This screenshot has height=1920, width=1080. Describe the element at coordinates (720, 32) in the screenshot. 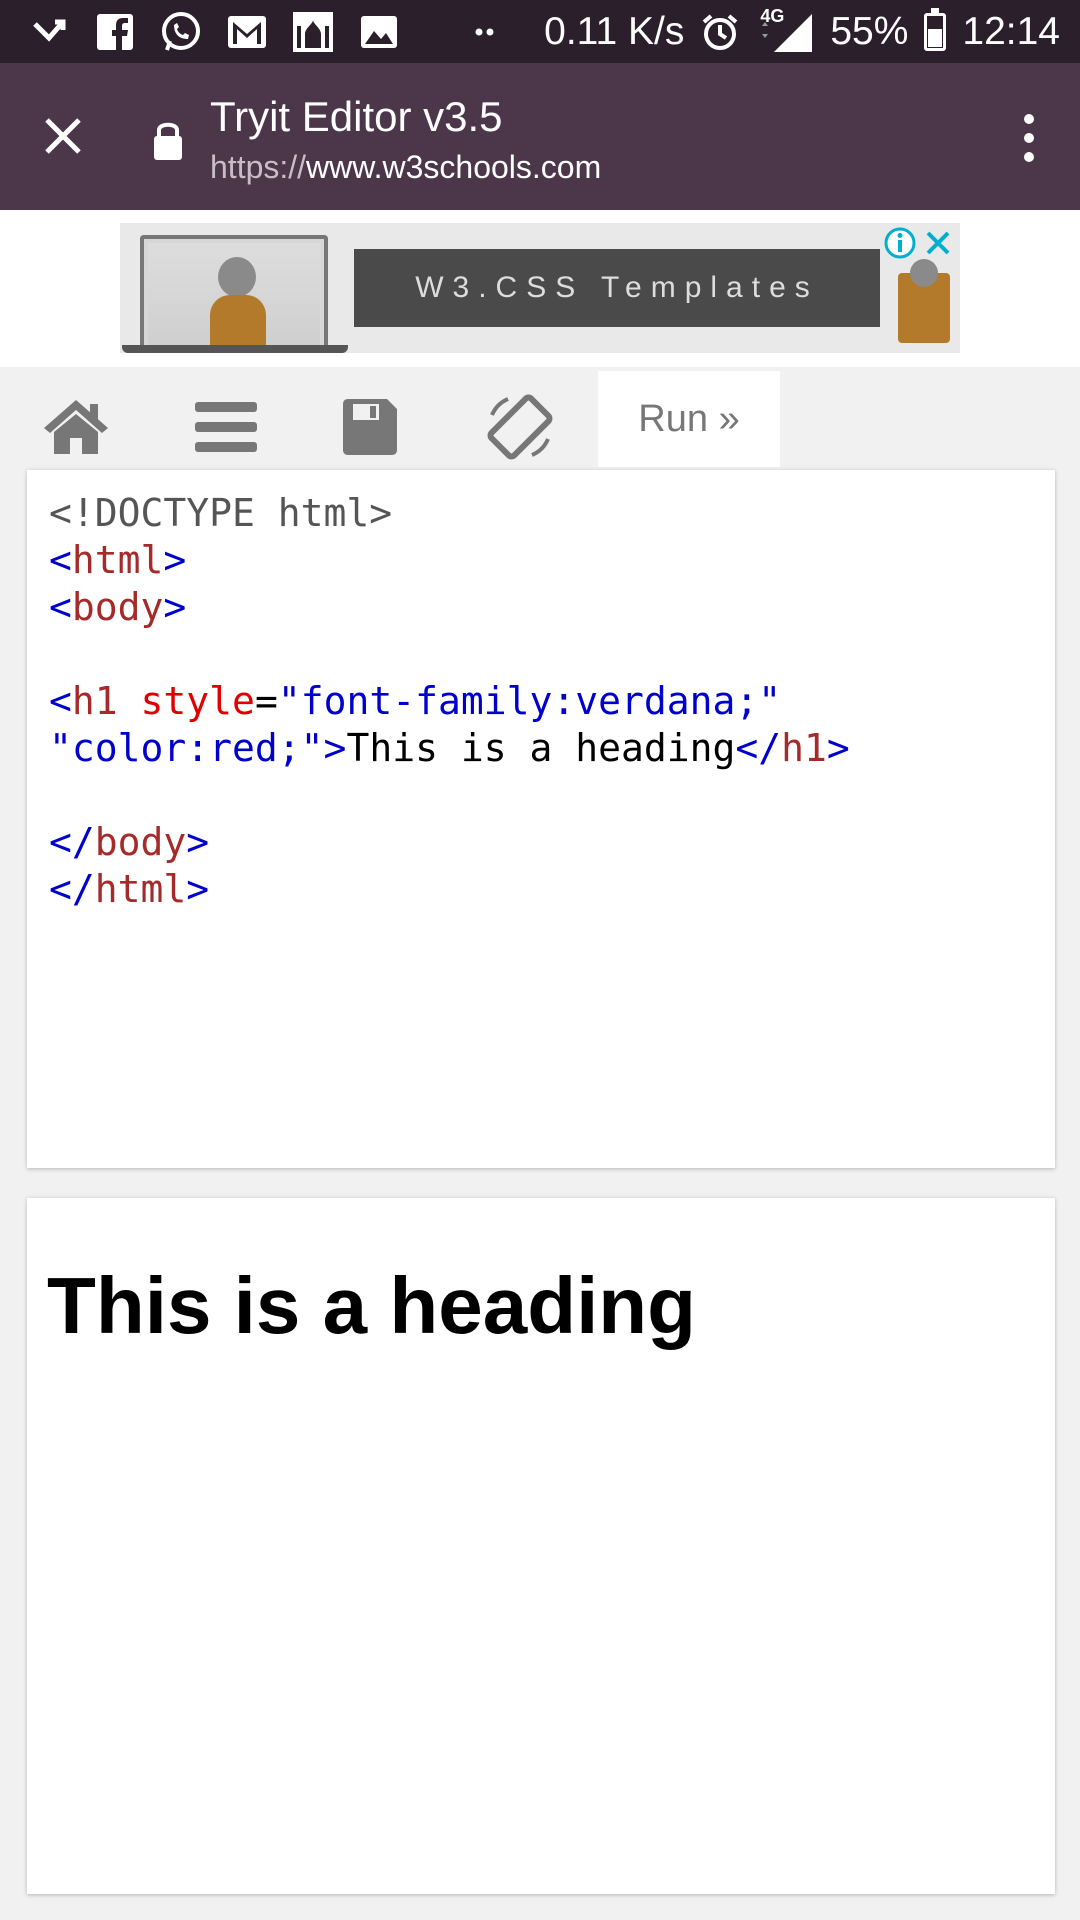

I see `alarm-icon` at that location.